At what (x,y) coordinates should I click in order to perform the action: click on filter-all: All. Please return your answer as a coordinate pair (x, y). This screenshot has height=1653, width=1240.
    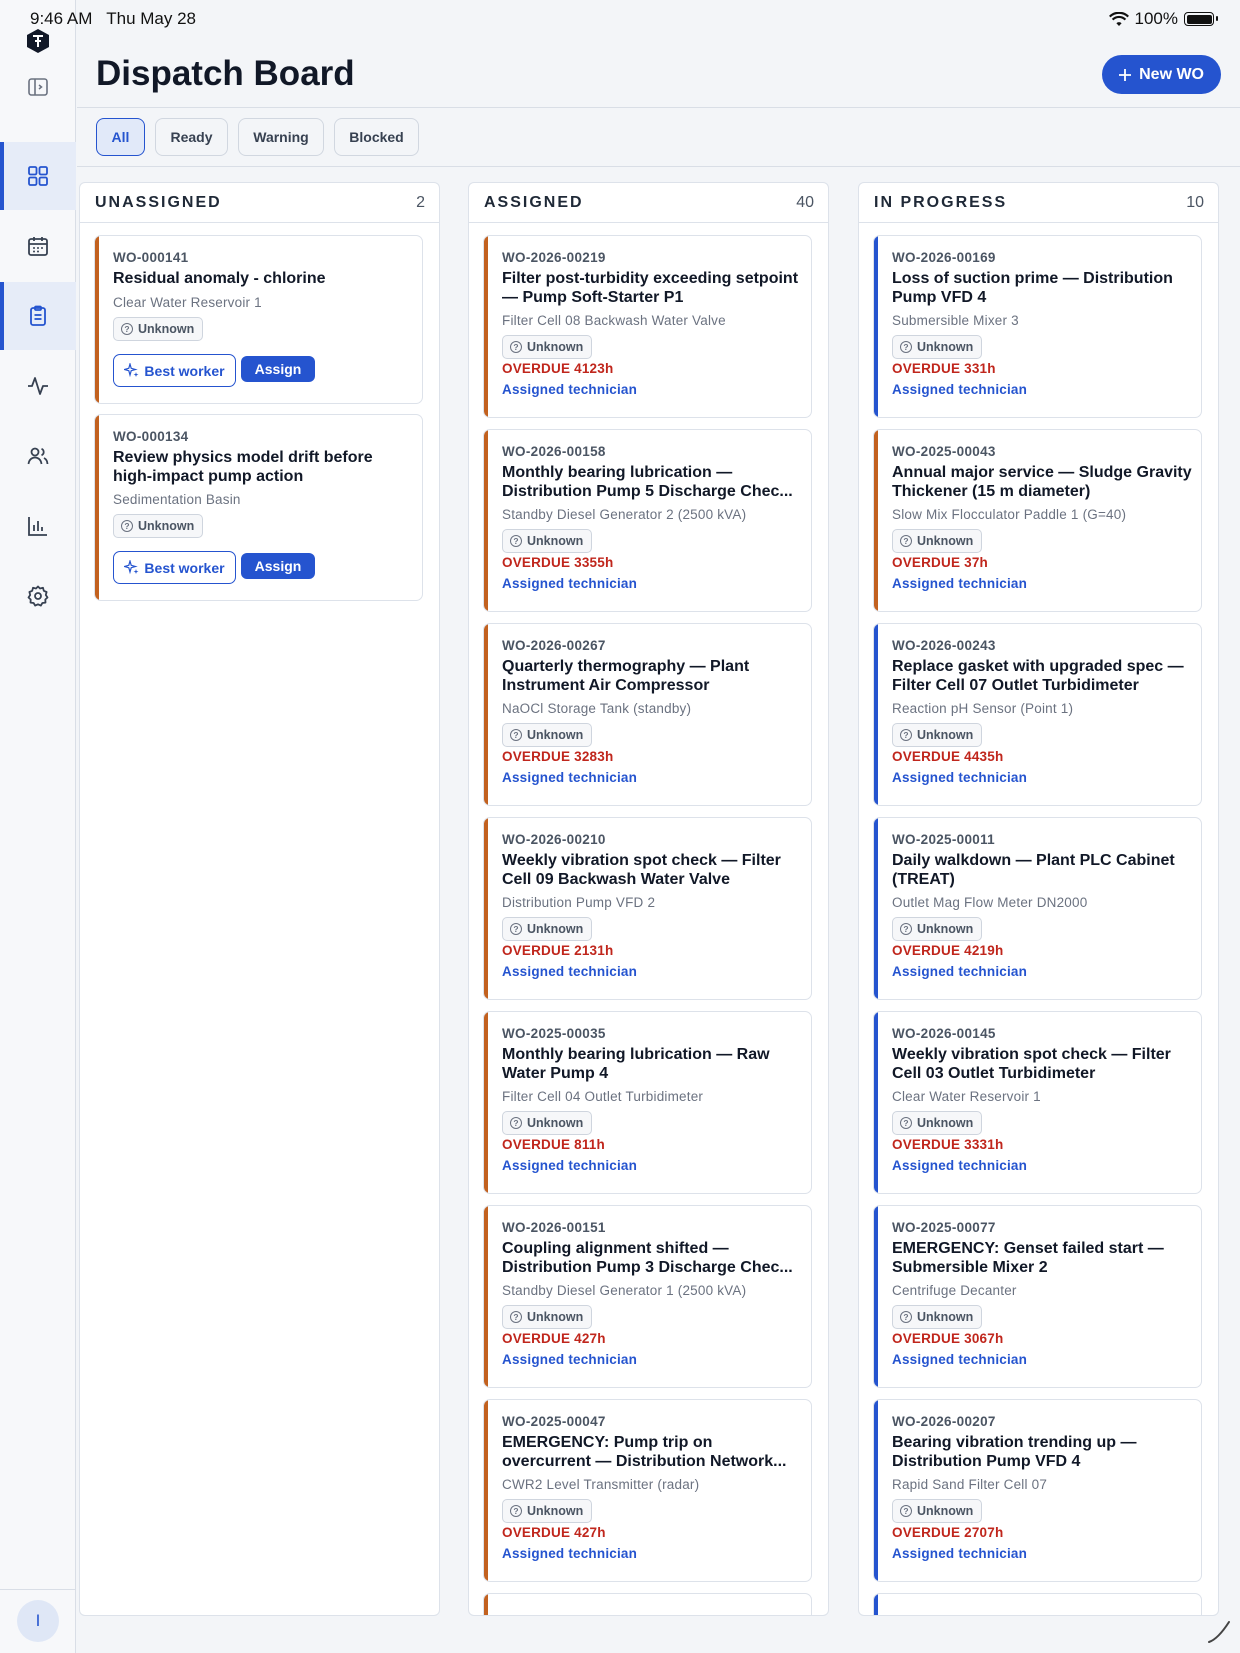
    Looking at the image, I should click on (120, 137).